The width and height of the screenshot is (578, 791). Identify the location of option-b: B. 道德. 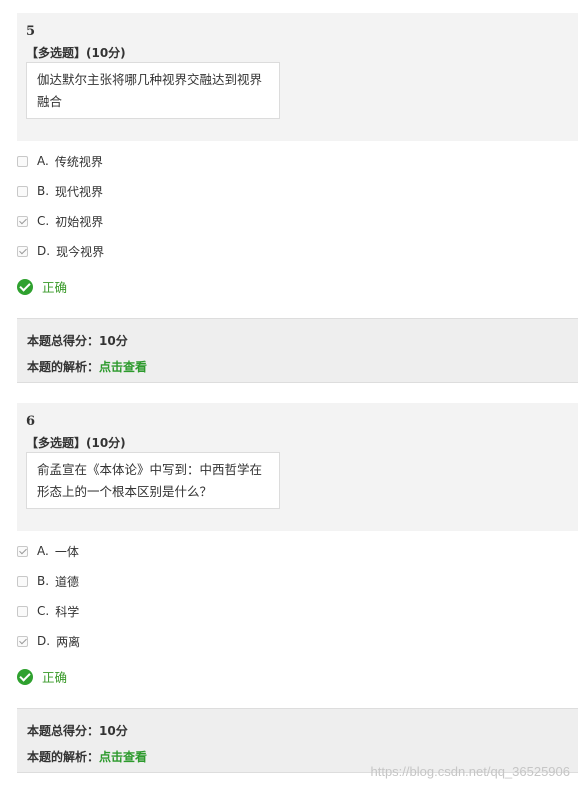
(48, 581).